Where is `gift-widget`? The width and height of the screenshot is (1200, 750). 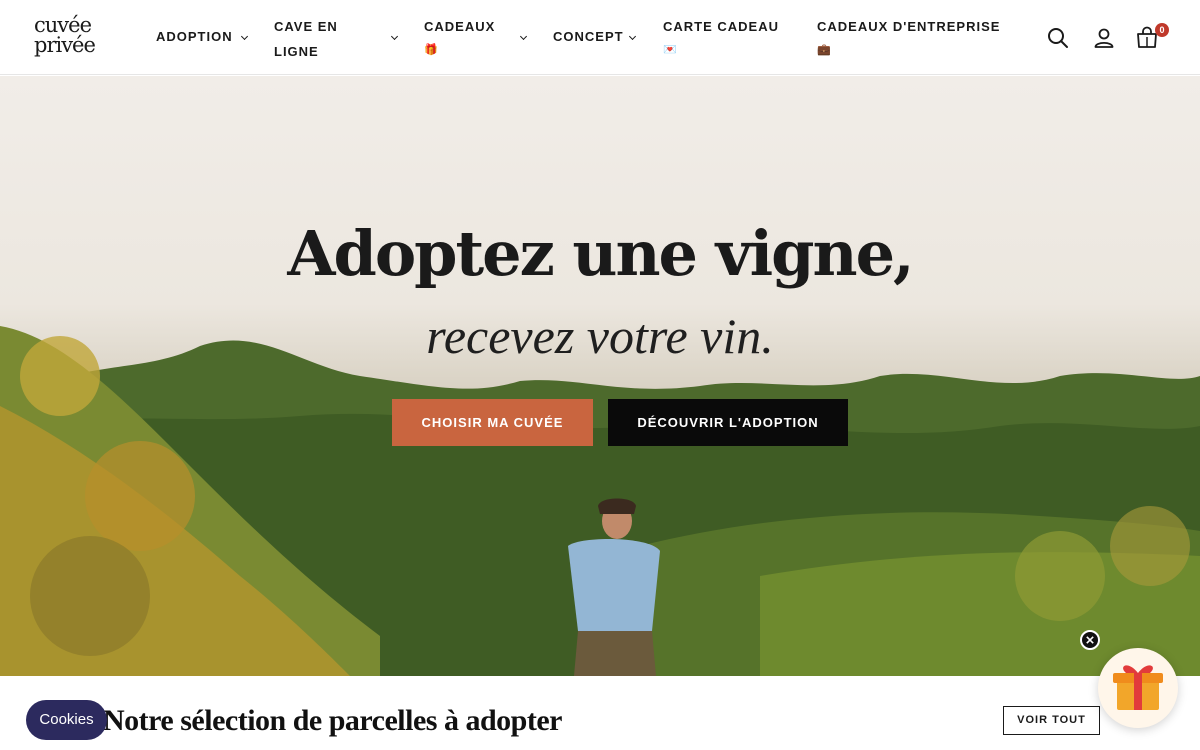
gift-widget is located at coordinates (1138, 688).